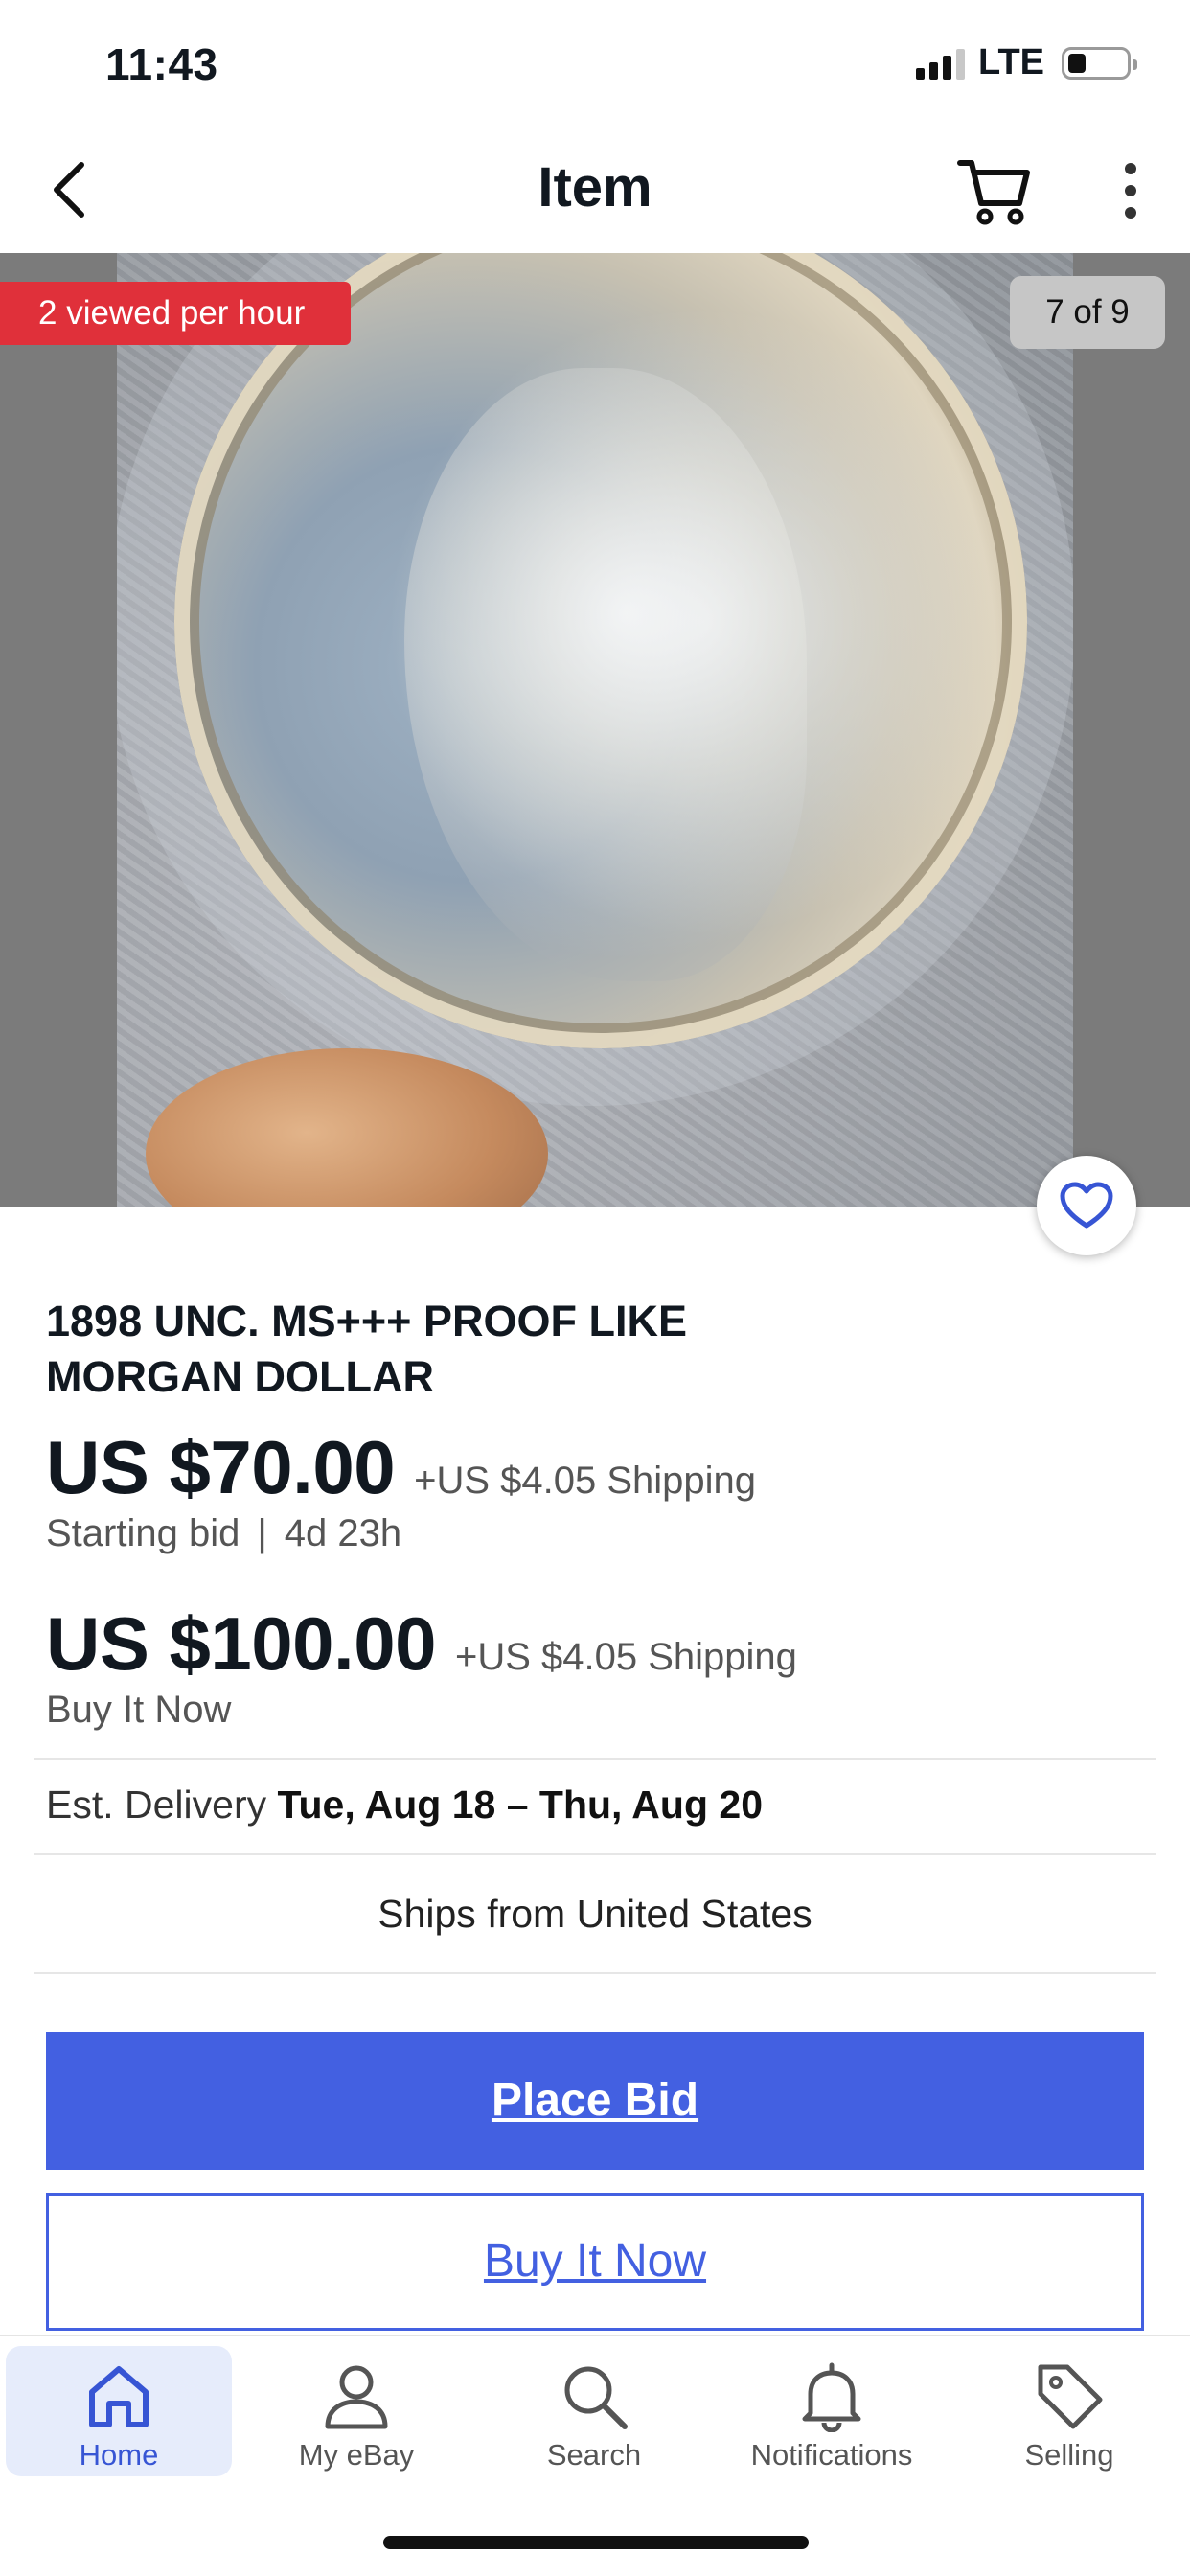 This screenshot has width=1190, height=2576. I want to click on bid-shipping: +US $4.05 Shipping, so click(586, 1481).